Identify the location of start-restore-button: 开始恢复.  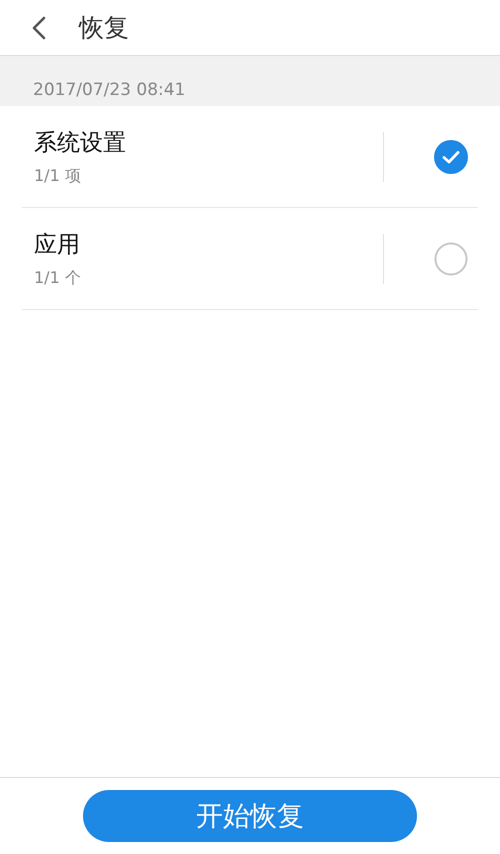
(250, 816).